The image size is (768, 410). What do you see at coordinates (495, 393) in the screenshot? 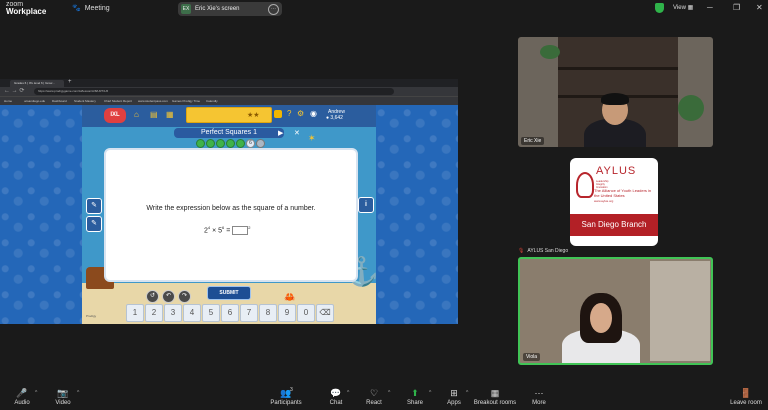
I see `breakout-rooms-icon: ▦` at bounding box center [495, 393].